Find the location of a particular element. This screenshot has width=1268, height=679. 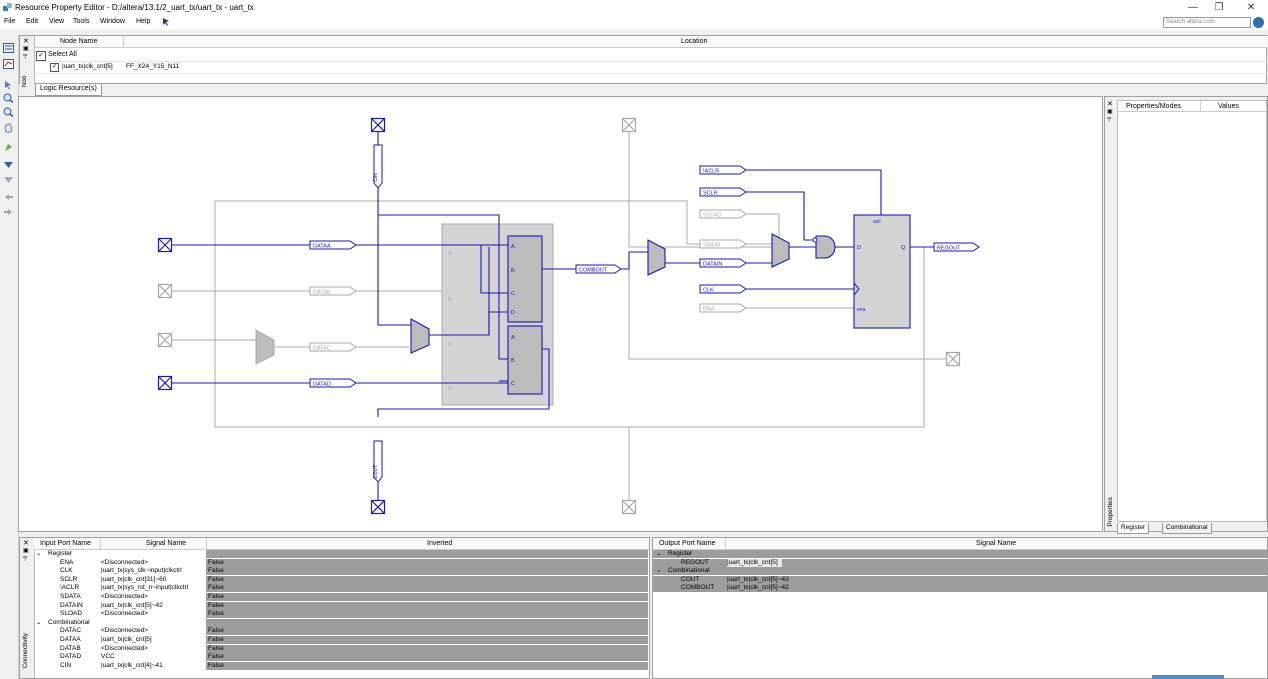

col-node-name: Node Name is located at coordinates (78, 41).